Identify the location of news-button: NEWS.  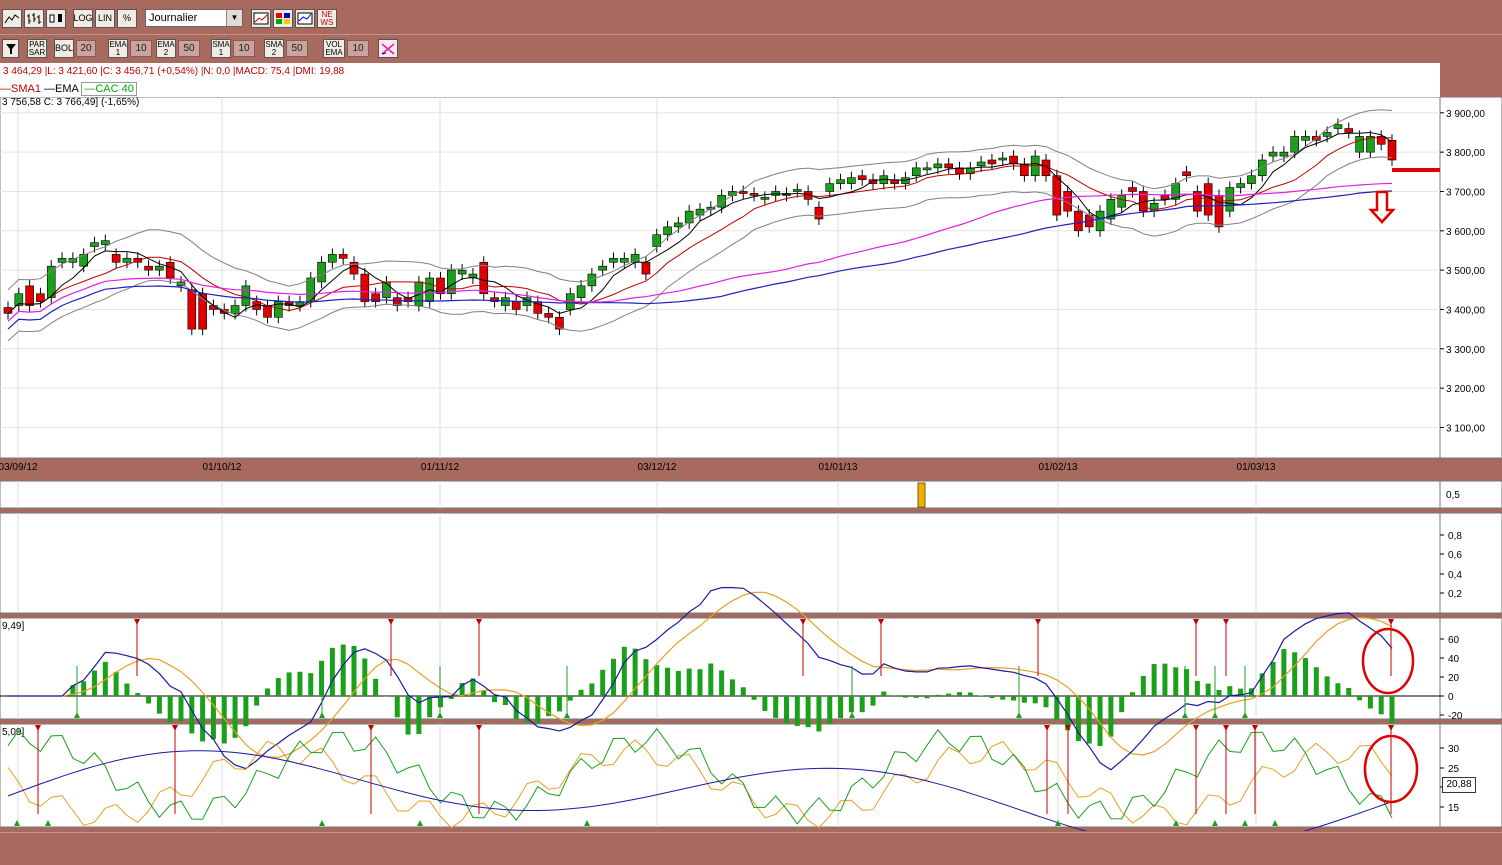
(327, 18).